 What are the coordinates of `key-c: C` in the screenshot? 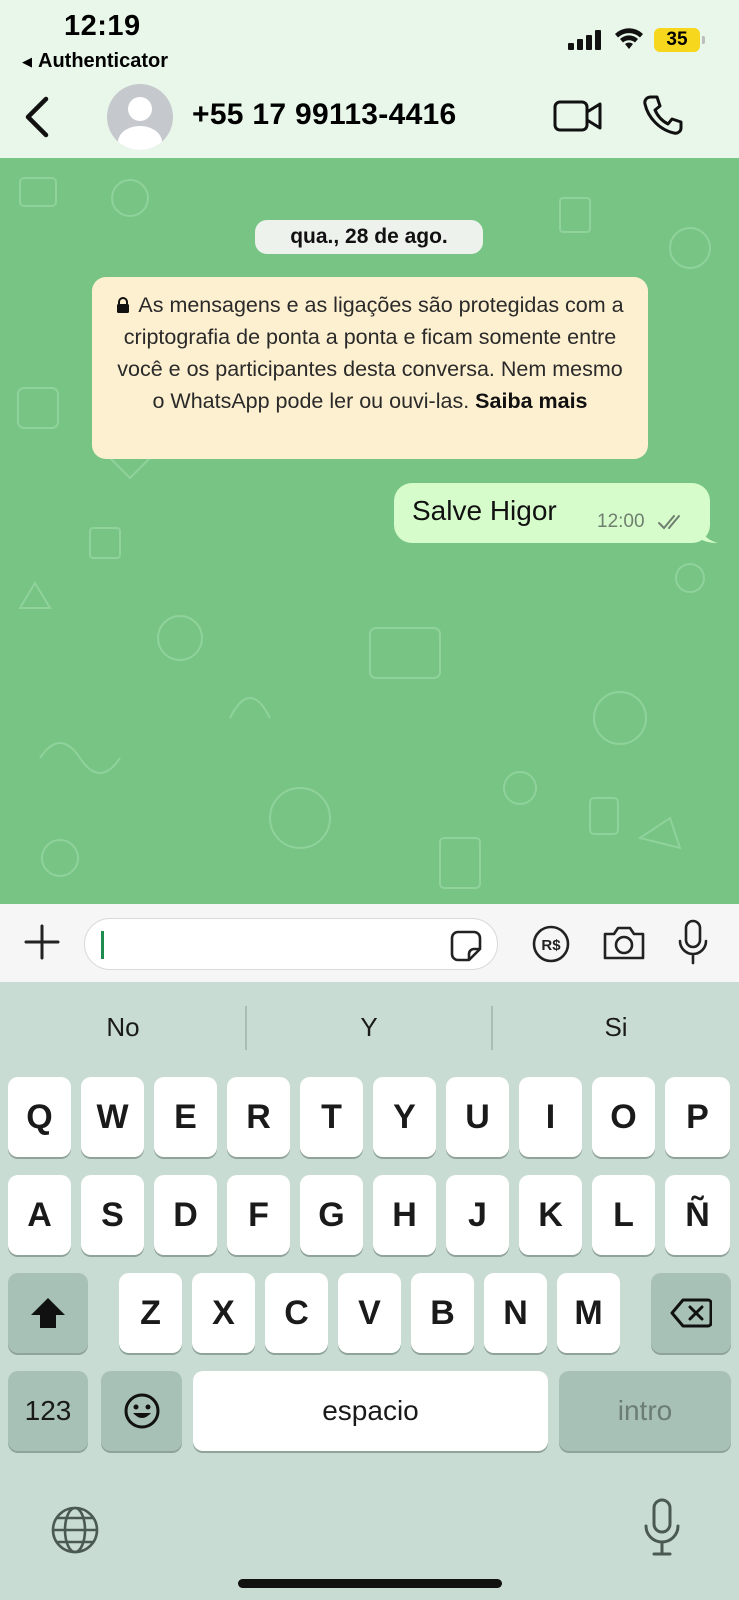 It's located at (296, 1313).